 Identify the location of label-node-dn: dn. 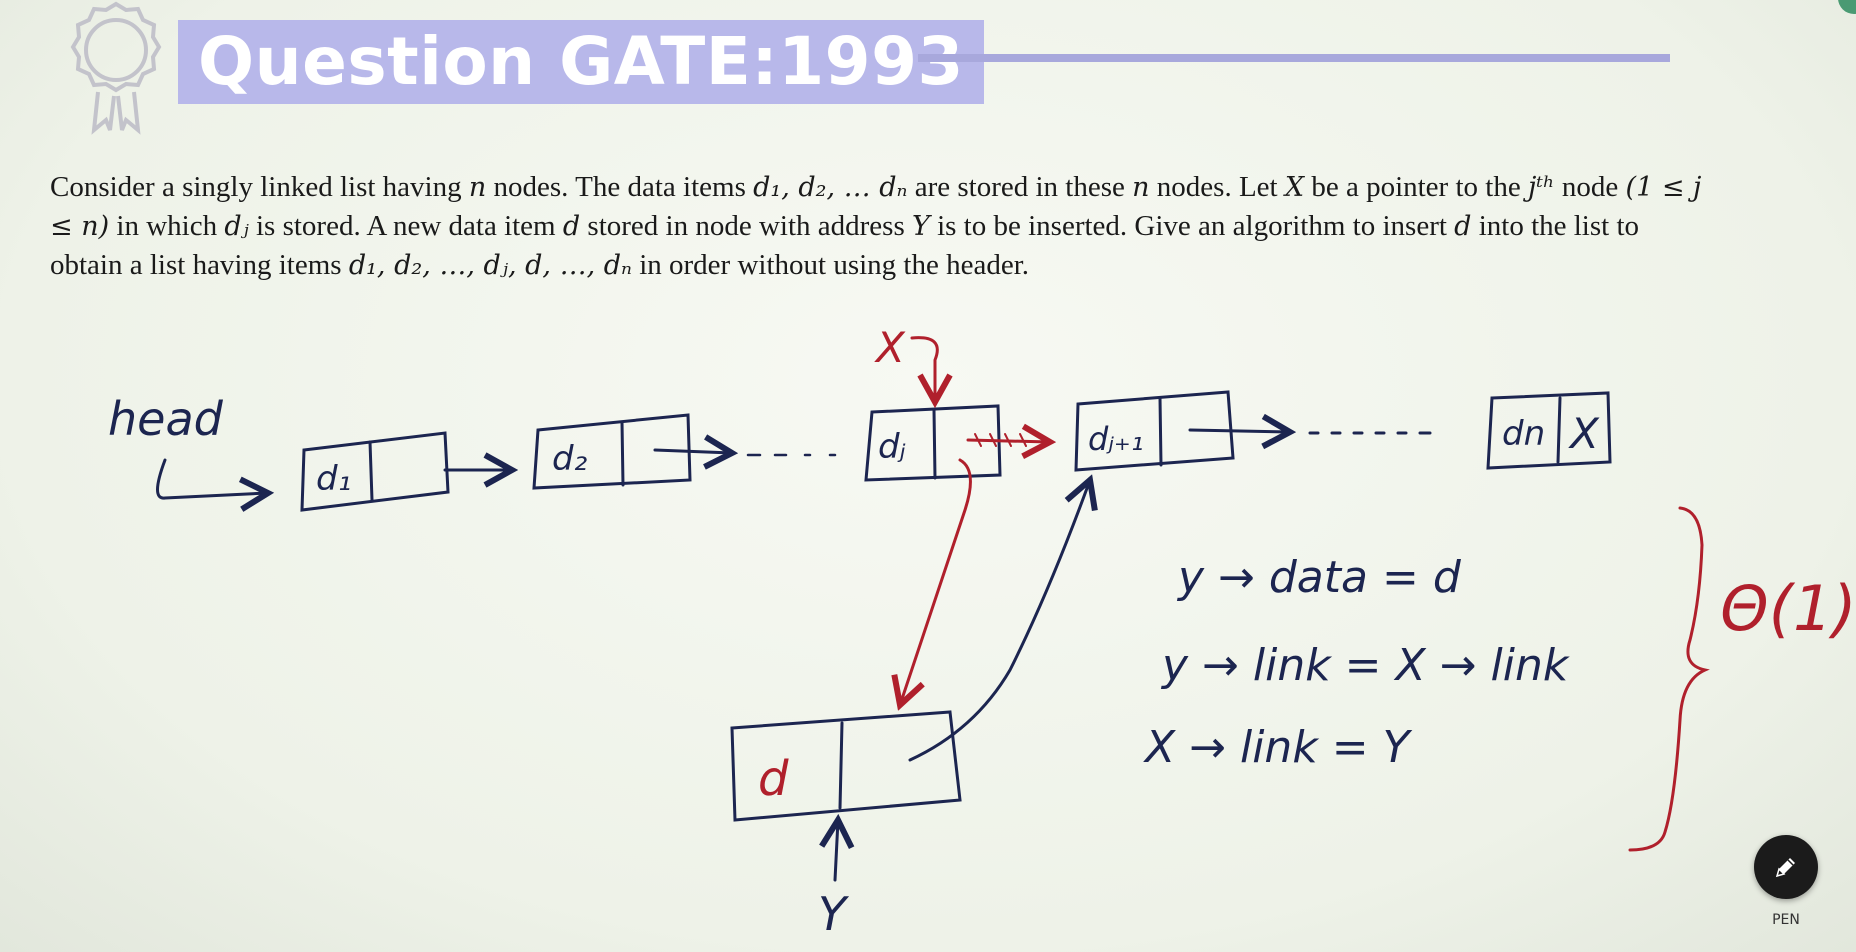
(1523, 434).